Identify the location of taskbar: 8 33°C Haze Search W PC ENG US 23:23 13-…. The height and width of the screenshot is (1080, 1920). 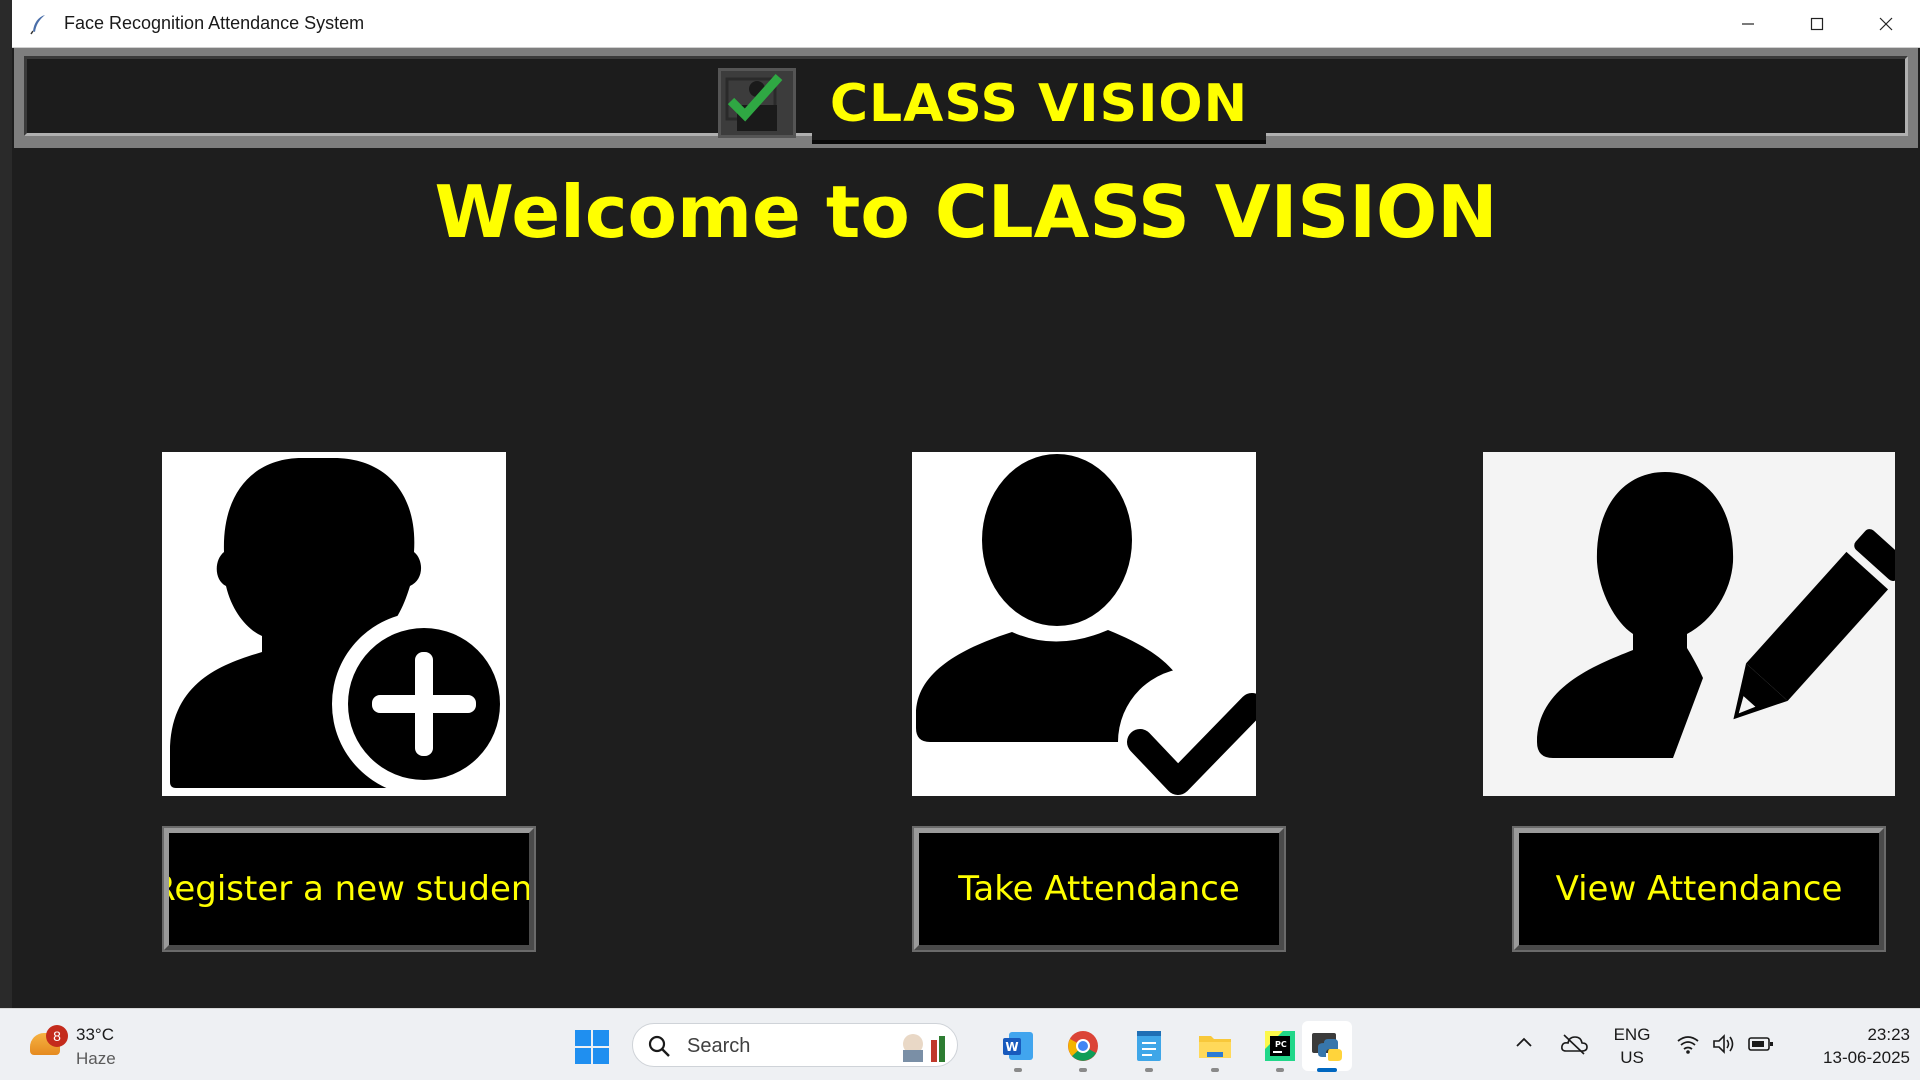
(960, 1044).